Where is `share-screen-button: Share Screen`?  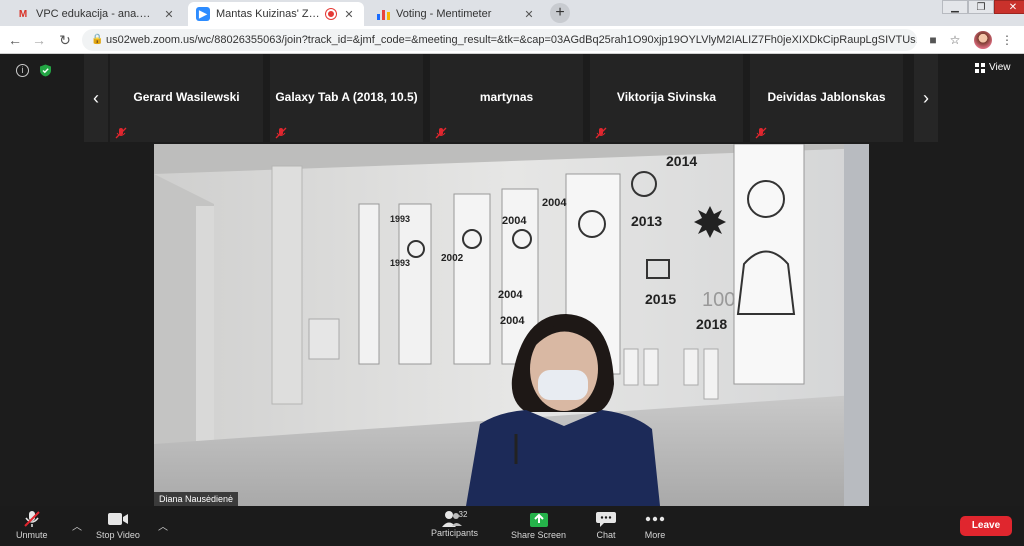 share-screen-button: Share Screen is located at coordinates (538, 525).